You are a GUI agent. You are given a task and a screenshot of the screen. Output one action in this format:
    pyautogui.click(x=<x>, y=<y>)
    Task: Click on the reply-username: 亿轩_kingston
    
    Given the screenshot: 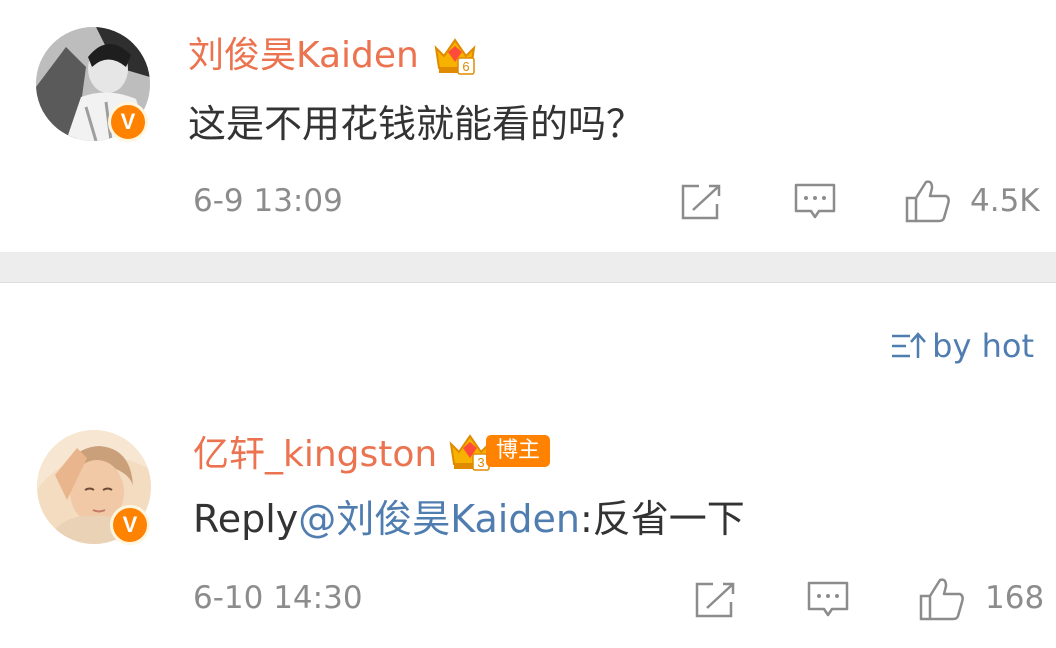 What is the action you would take?
    pyautogui.click(x=315, y=455)
    